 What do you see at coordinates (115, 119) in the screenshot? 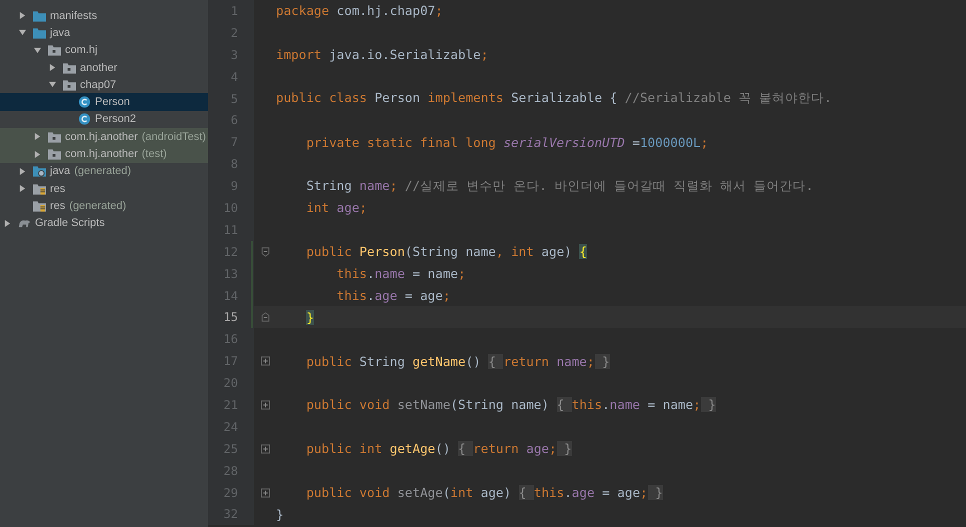
I see `tree-item-label: Person2` at bounding box center [115, 119].